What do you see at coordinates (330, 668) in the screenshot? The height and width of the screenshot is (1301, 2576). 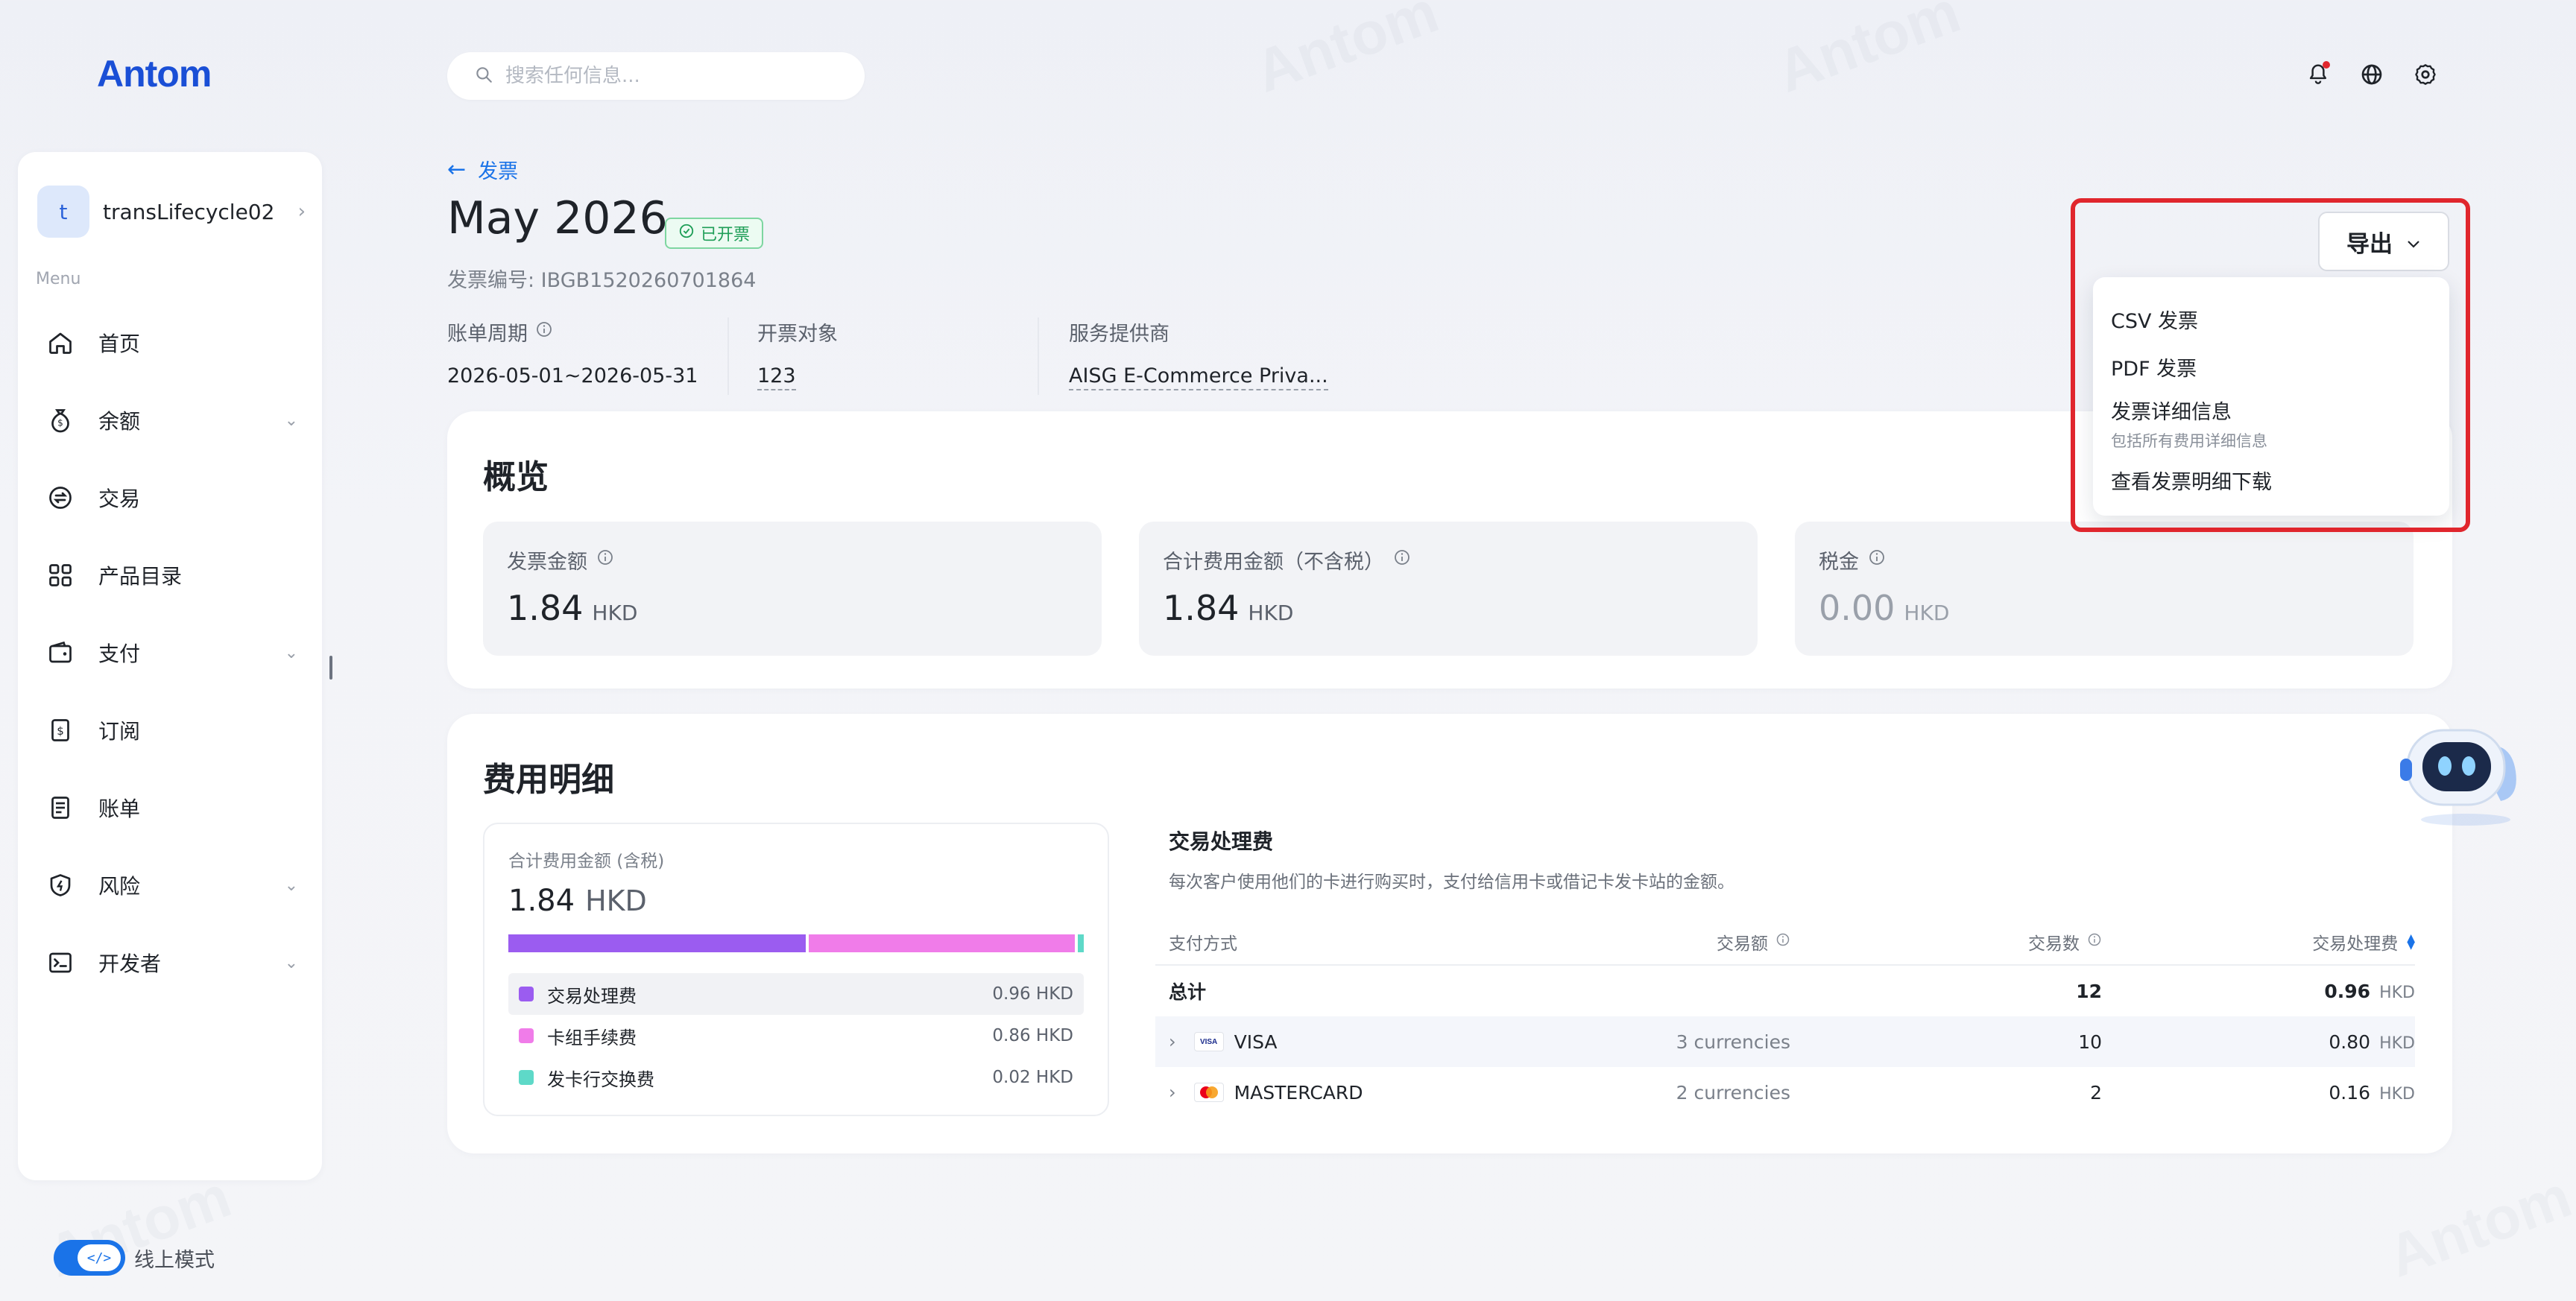 I see `sidebar-resize-handle` at bounding box center [330, 668].